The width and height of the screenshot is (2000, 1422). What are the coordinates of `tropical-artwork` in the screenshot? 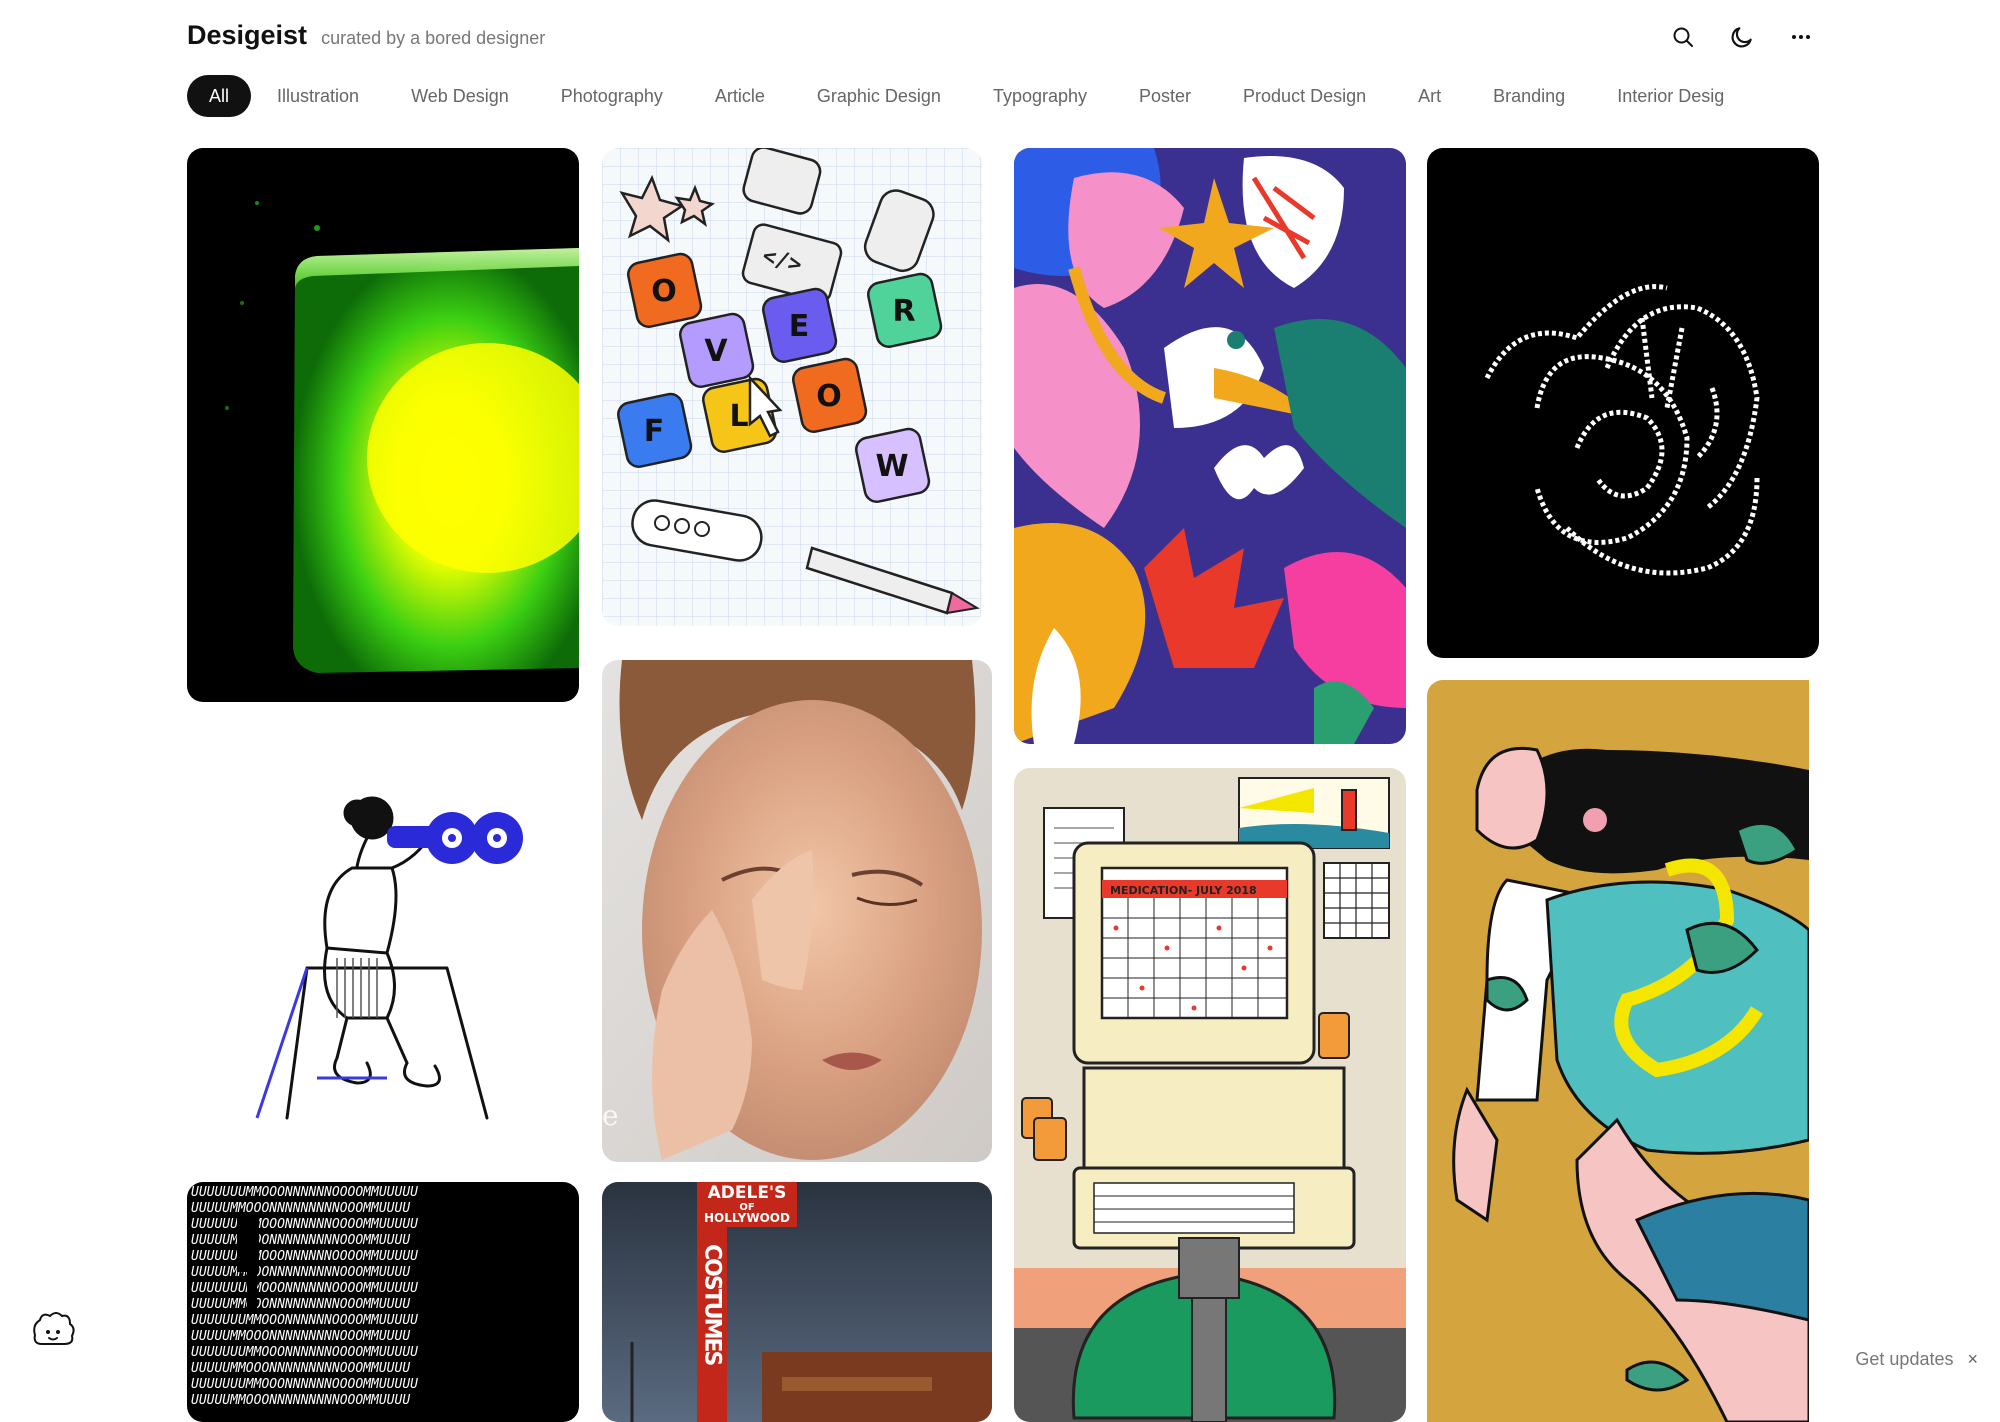 It's located at (1210, 446).